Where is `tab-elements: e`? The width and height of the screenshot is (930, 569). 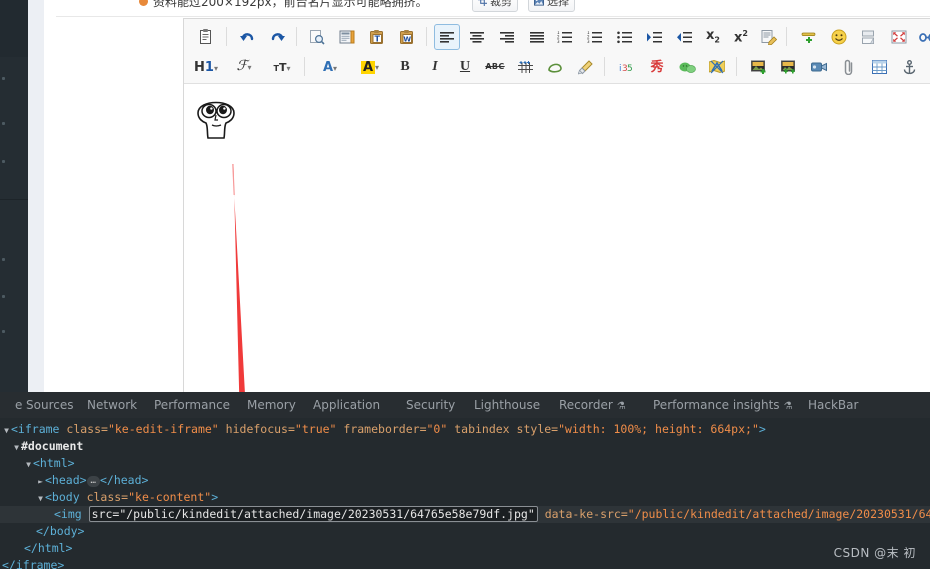 tab-elements: e is located at coordinates (18, 405).